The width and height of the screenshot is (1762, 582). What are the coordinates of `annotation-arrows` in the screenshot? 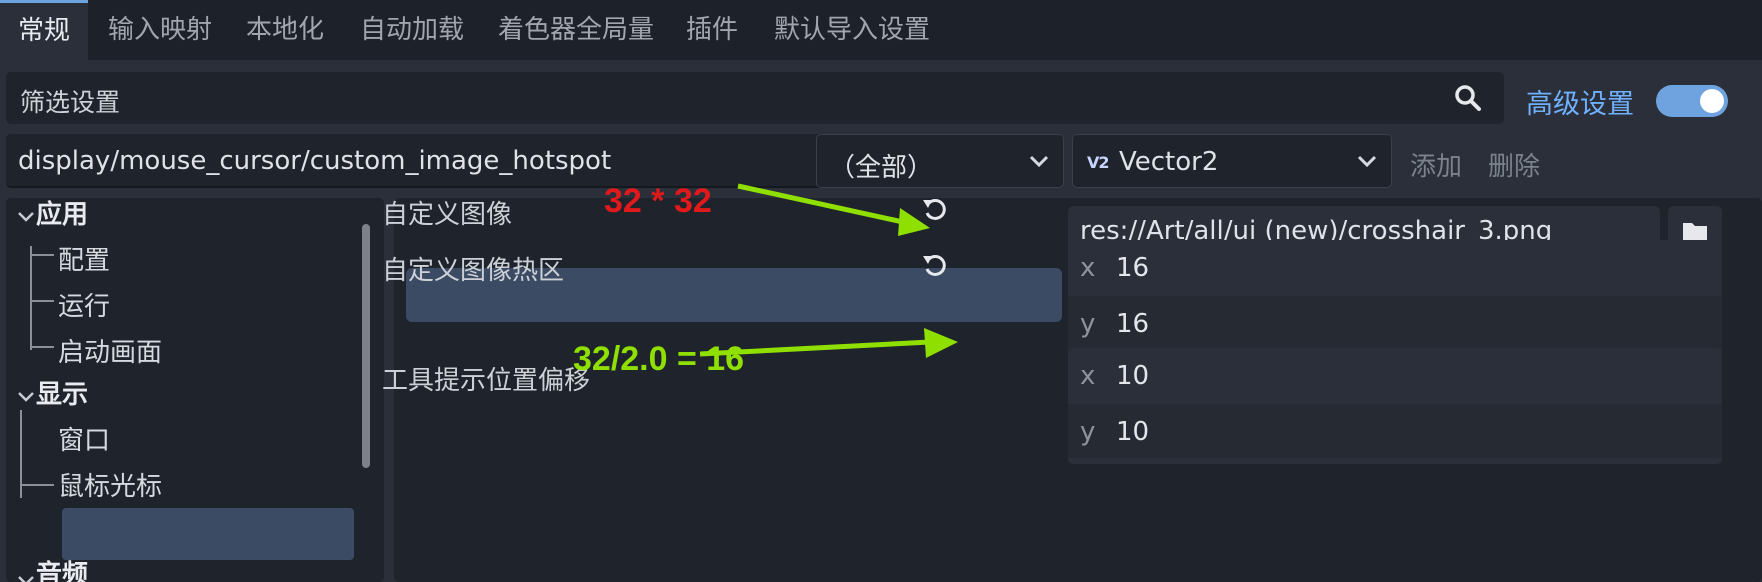 It's located at (828, 270).